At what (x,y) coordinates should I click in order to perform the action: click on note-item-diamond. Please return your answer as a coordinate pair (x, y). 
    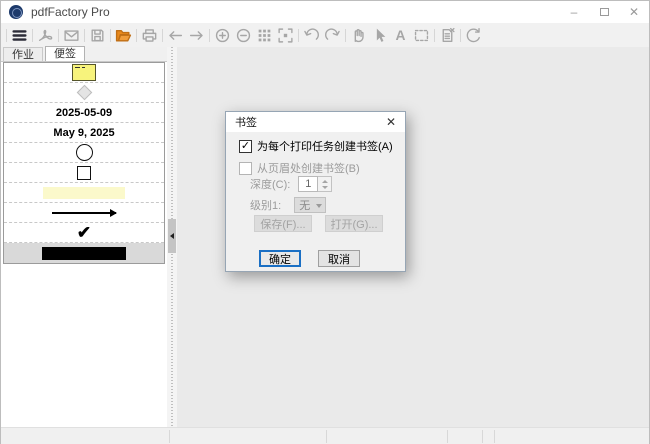
    Looking at the image, I should click on (84, 93).